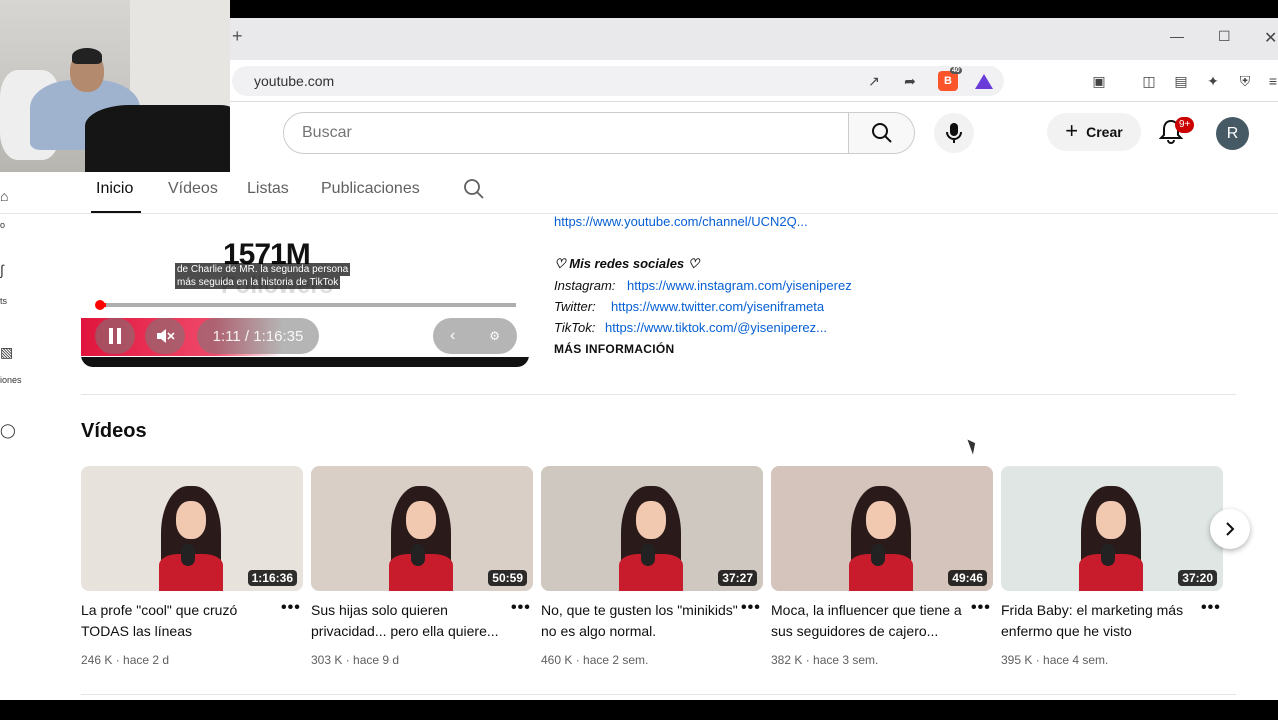  I want to click on search-icon, so click(881, 133).